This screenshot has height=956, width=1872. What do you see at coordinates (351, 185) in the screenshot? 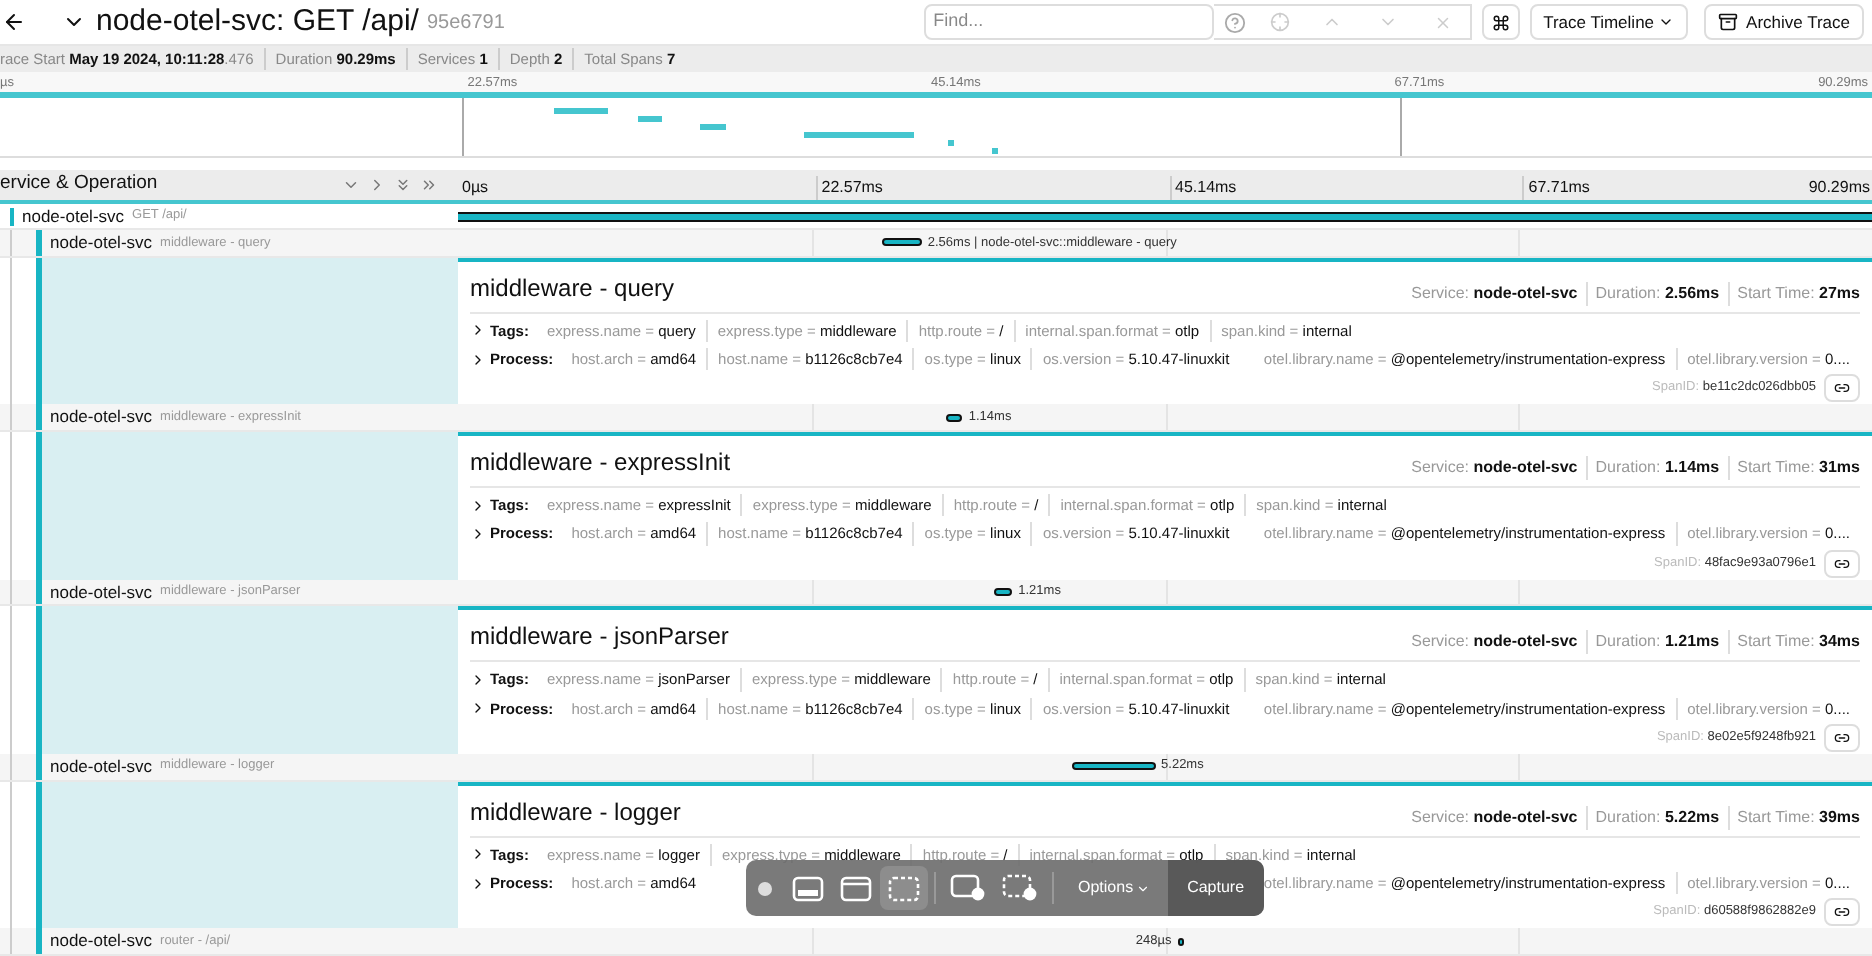
I see `collapse-one-icon` at bounding box center [351, 185].